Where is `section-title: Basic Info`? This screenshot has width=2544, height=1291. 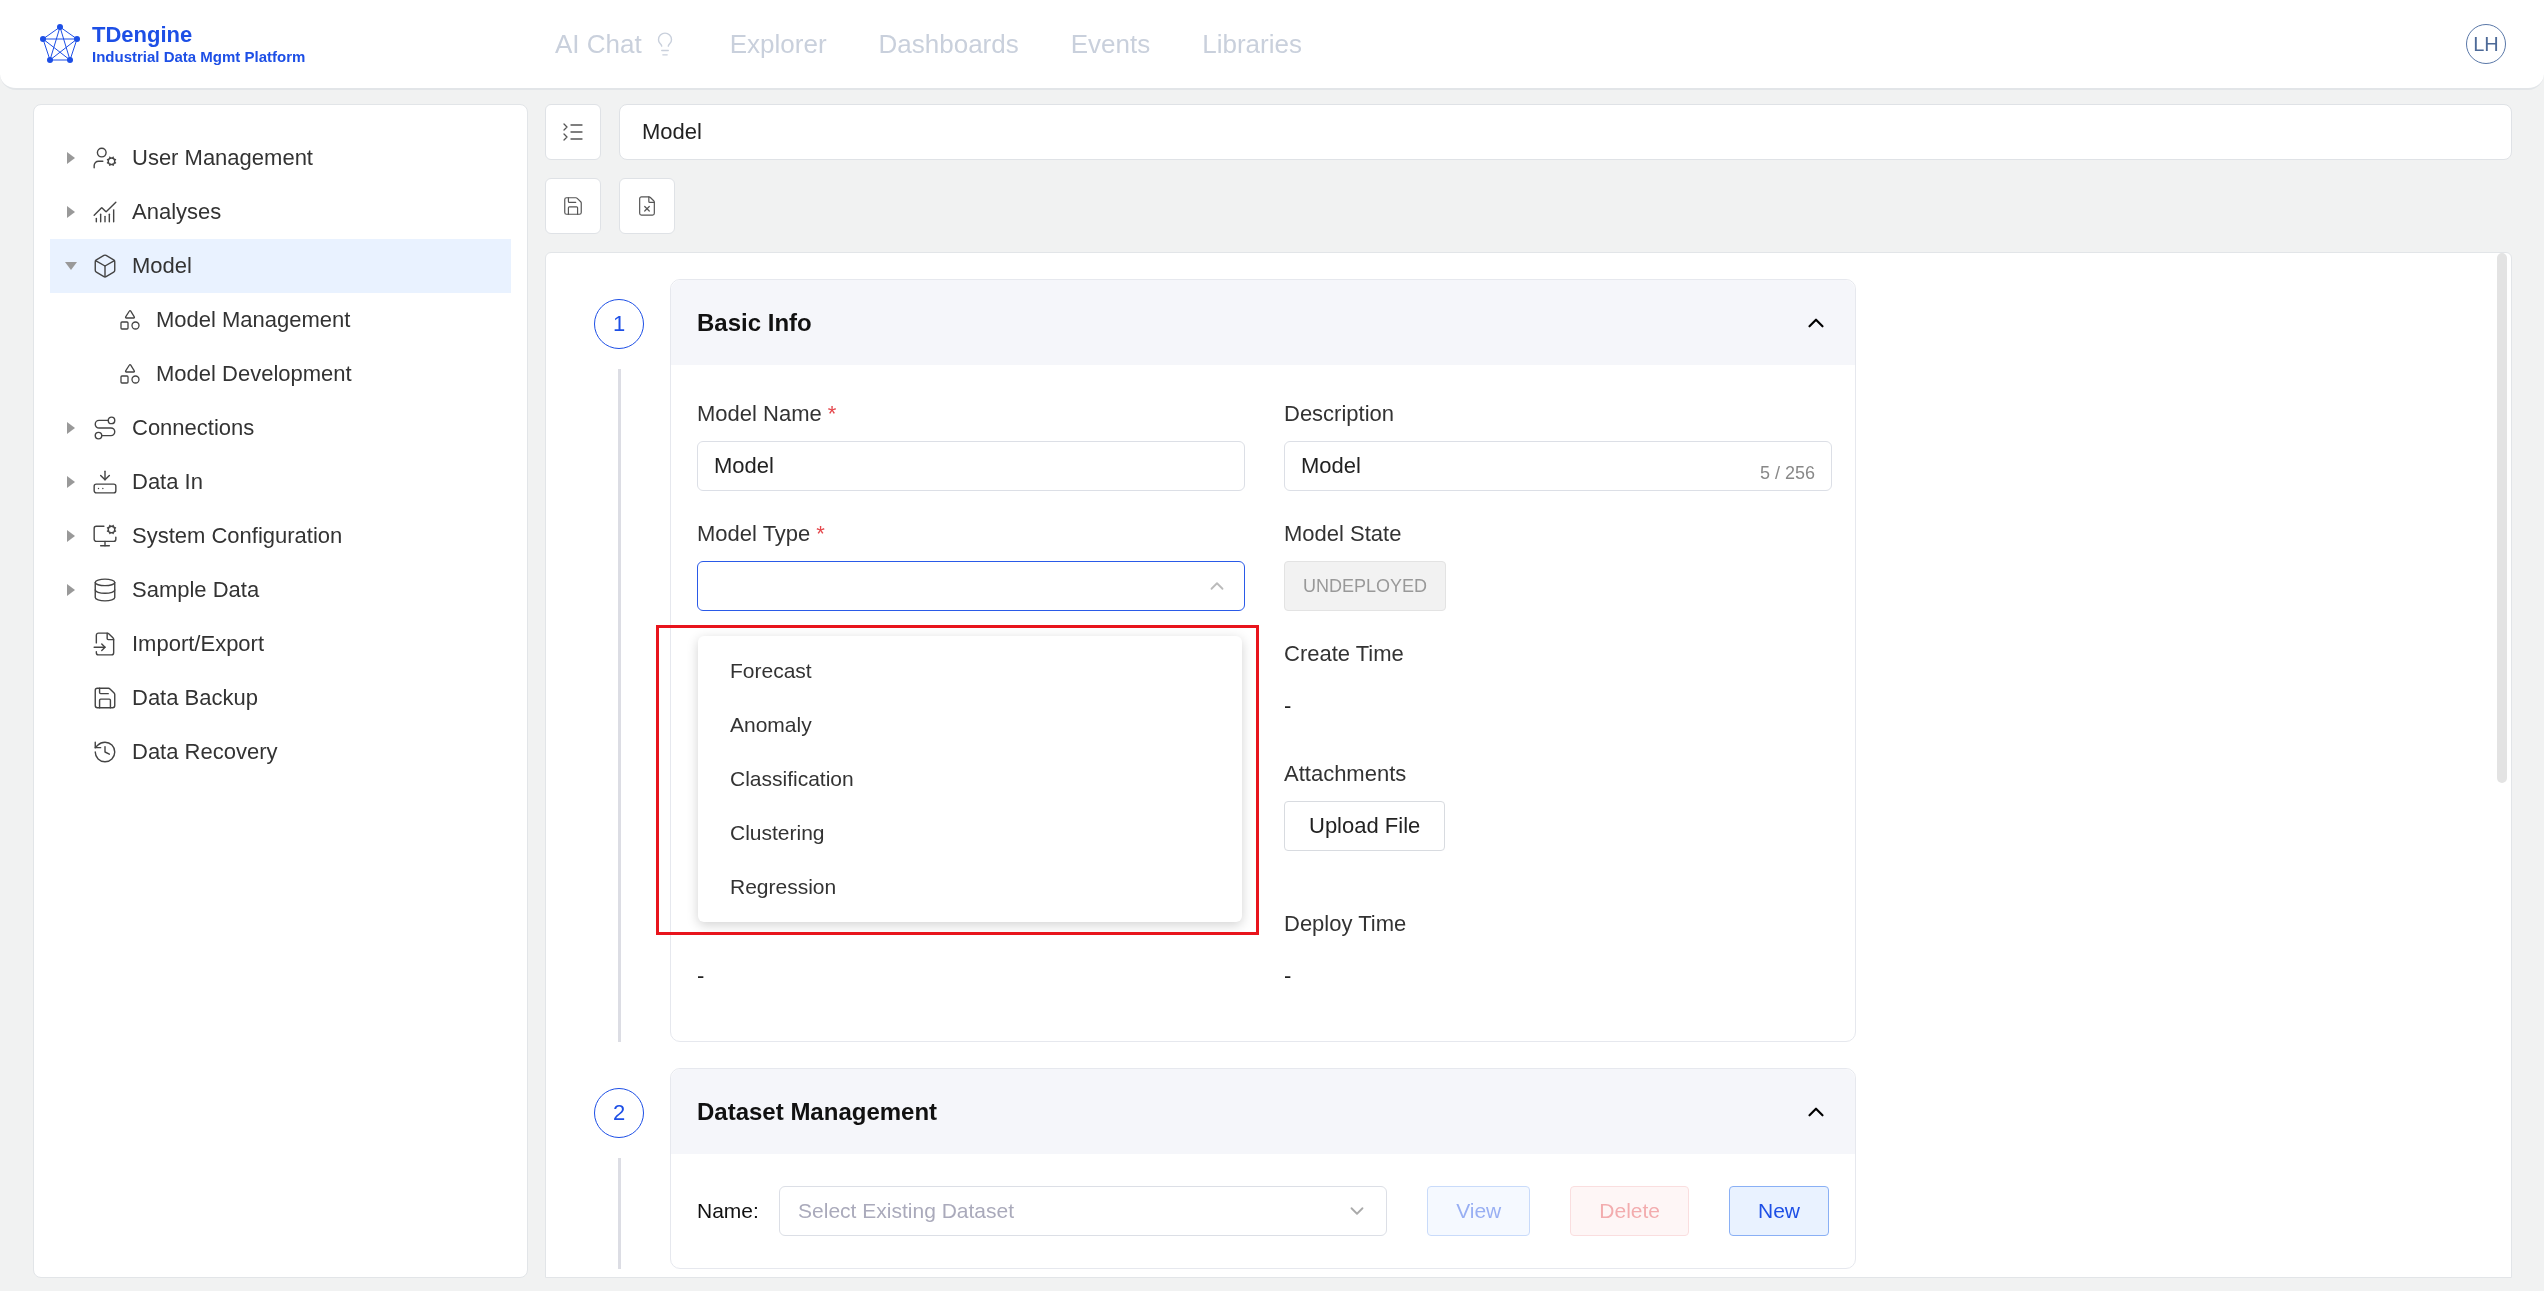 section-title: Basic Info is located at coordinates (754, 322).